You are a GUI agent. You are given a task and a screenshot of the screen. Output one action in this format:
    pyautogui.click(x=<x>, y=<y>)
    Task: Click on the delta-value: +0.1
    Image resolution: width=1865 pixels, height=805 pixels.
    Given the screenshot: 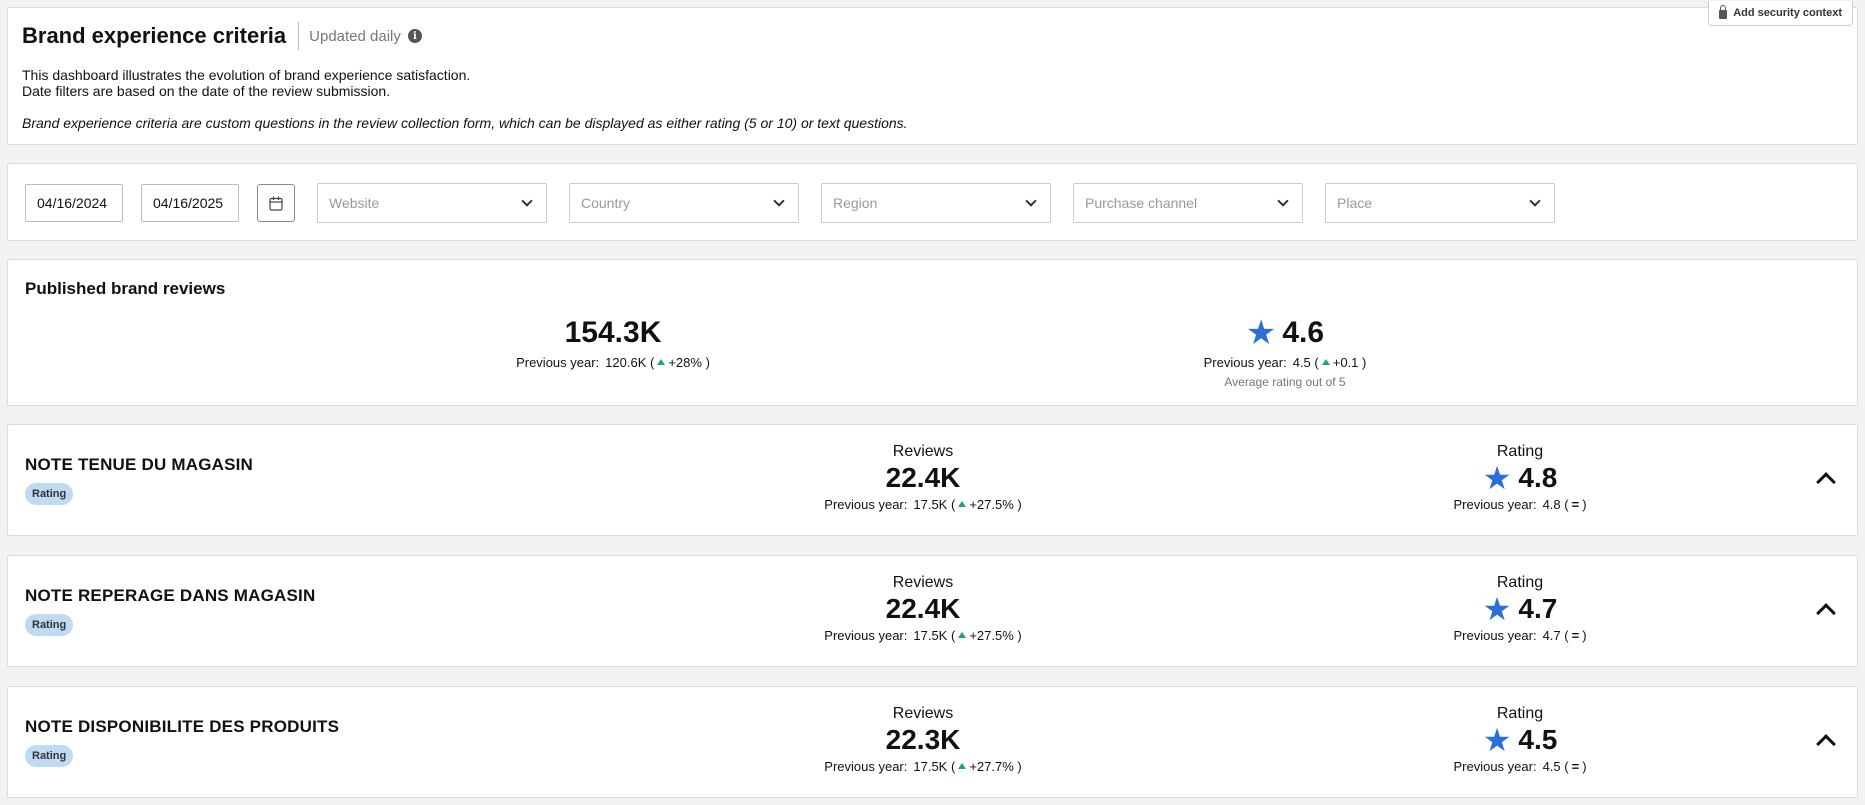 What is the action you would take?
    pyautogui.click(x=1345, y=362)
    